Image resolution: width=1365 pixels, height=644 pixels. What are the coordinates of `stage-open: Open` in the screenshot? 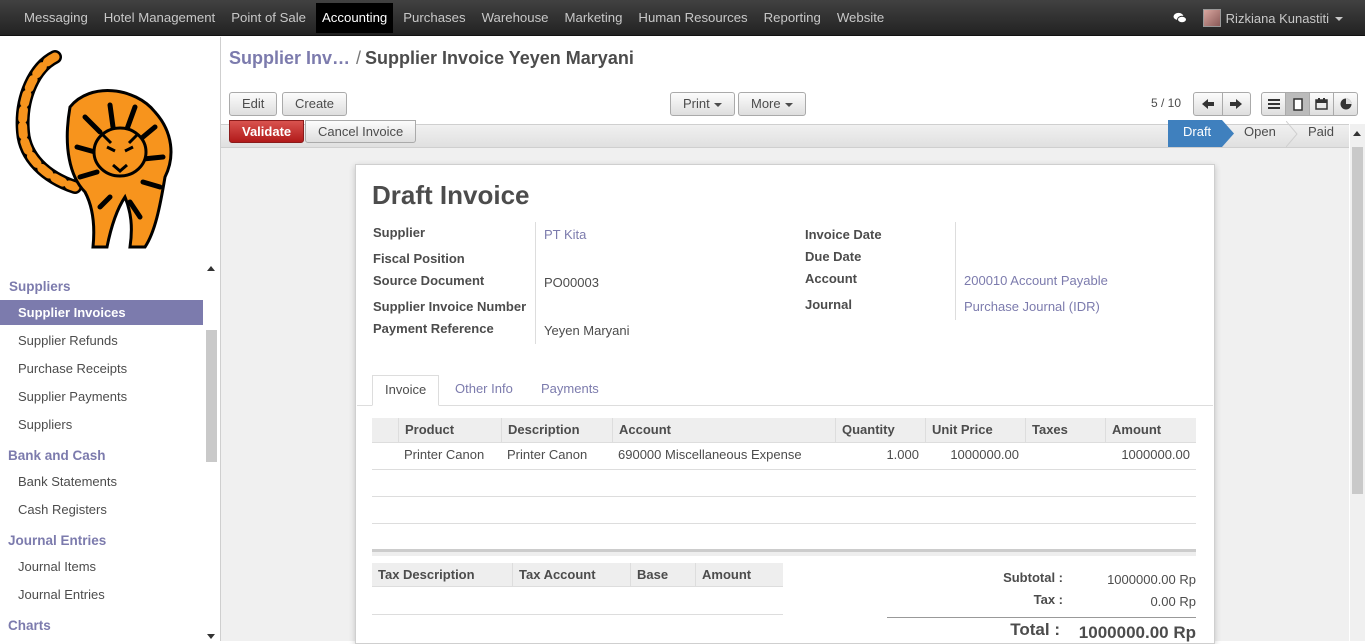 It's located at (1260, 133).